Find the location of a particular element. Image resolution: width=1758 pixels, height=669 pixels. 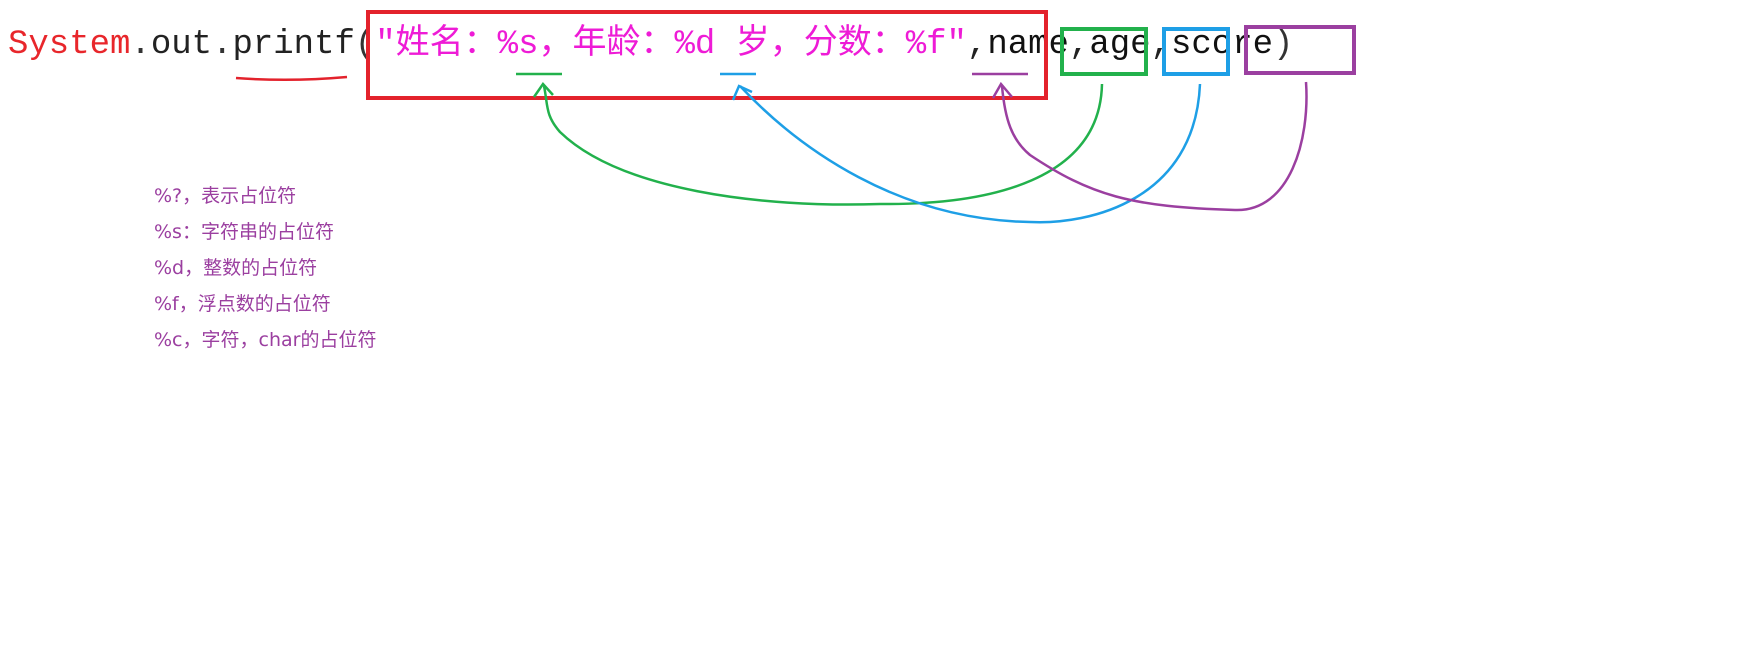

age-arg-box is located at coordinates (1196, 51).